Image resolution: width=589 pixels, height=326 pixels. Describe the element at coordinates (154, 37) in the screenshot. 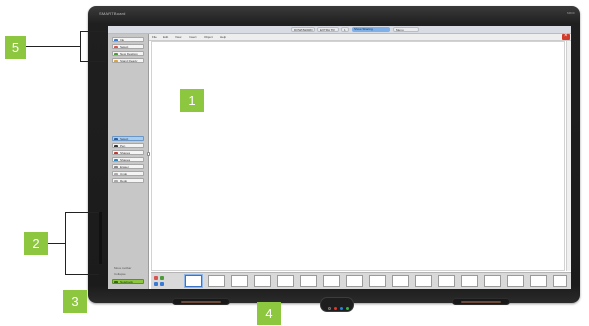

I see `menu-file: File` at that location.